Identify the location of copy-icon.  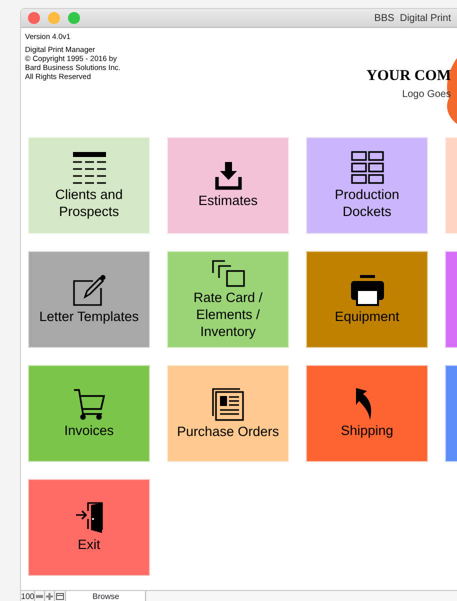
(228, 273).